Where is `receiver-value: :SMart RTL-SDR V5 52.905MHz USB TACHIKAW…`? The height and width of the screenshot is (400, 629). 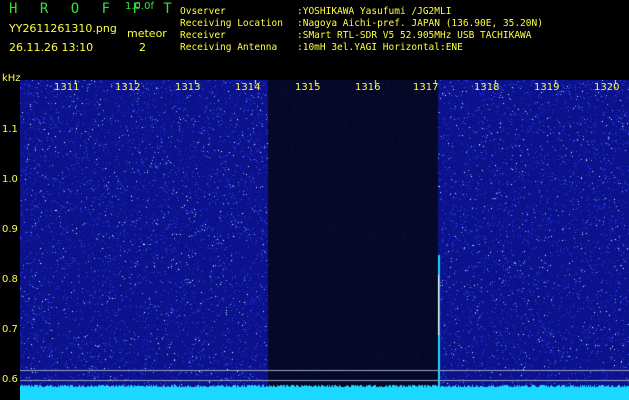 receiver-value: :SMart RTL-SDR V5 52.905MHz USB TACHIKAW… is located at coordinates (414, 35).